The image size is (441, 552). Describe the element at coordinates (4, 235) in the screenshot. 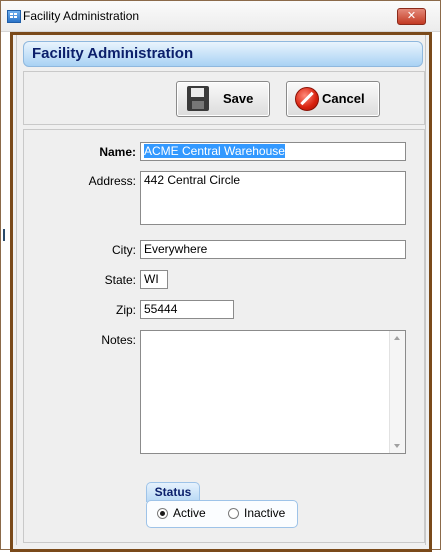

I see `left-edge-mark` at that location.